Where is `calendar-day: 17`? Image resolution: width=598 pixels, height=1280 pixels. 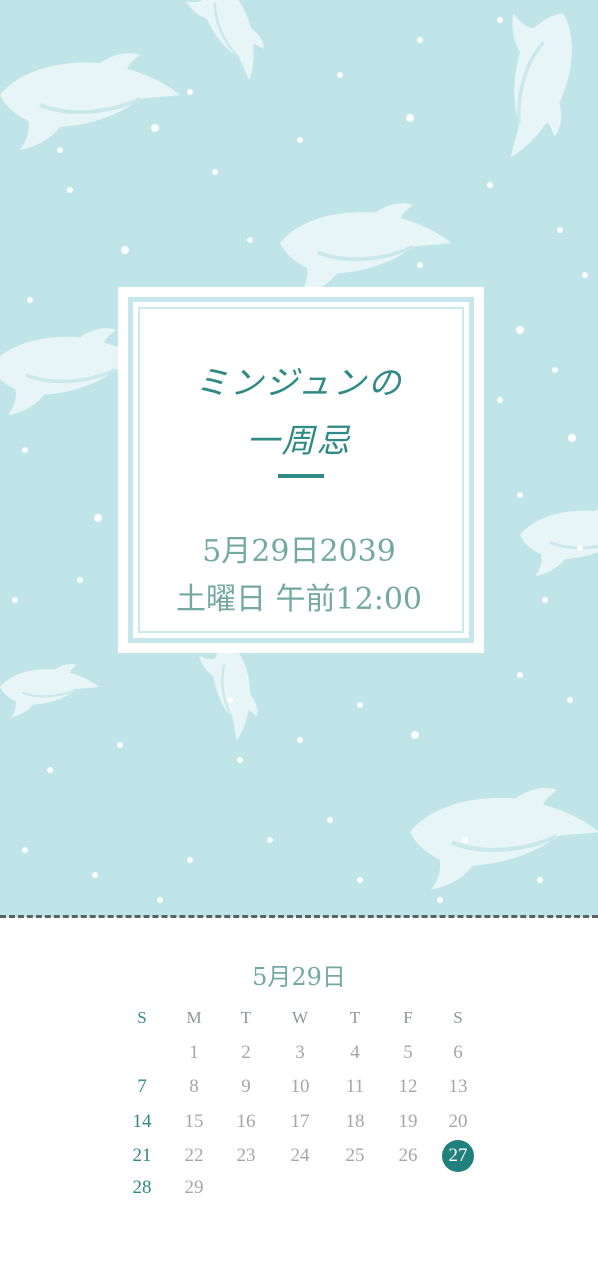
calendar-day: 17 is located at coordinates (300, 1122).